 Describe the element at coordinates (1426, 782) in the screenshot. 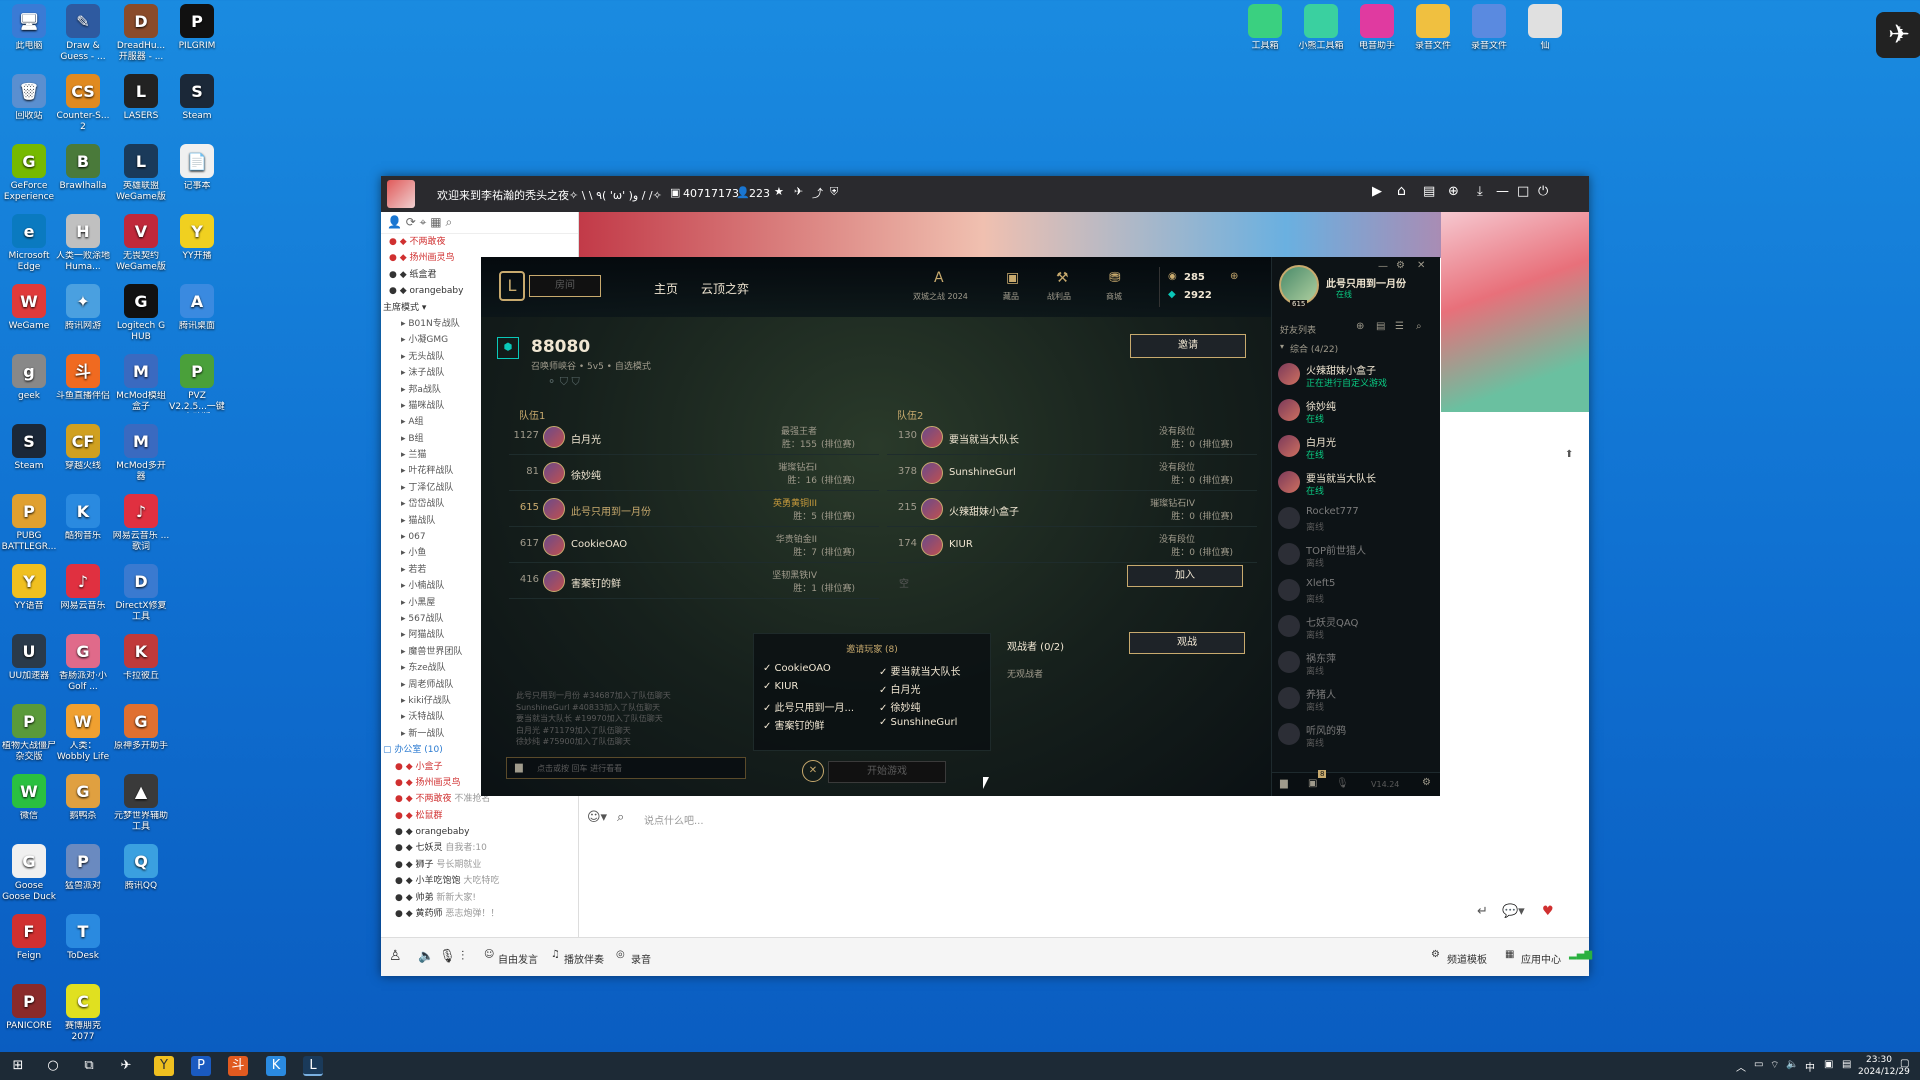

I see `help-icon: ⚙` at that location.